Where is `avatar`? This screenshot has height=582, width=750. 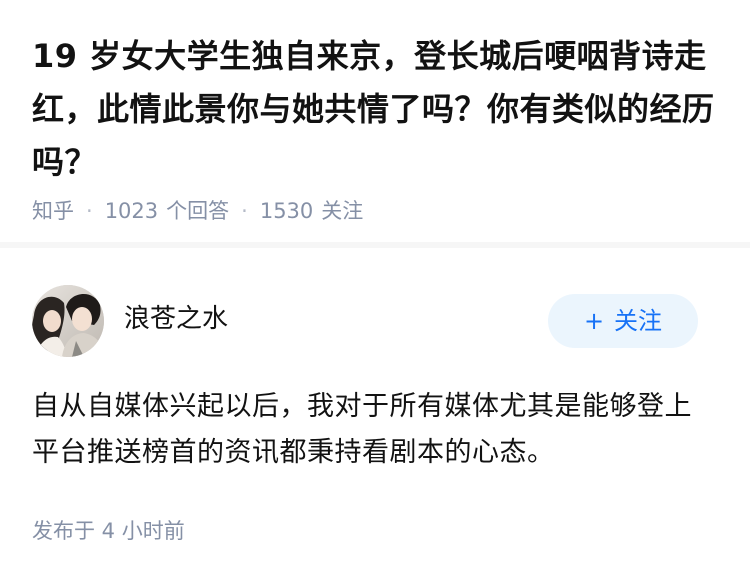 avatar is located at coordinates (68, 321).